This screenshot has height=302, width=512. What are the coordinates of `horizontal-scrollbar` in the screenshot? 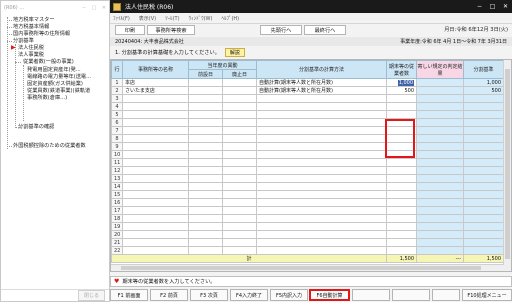 It's located at (307, 267).